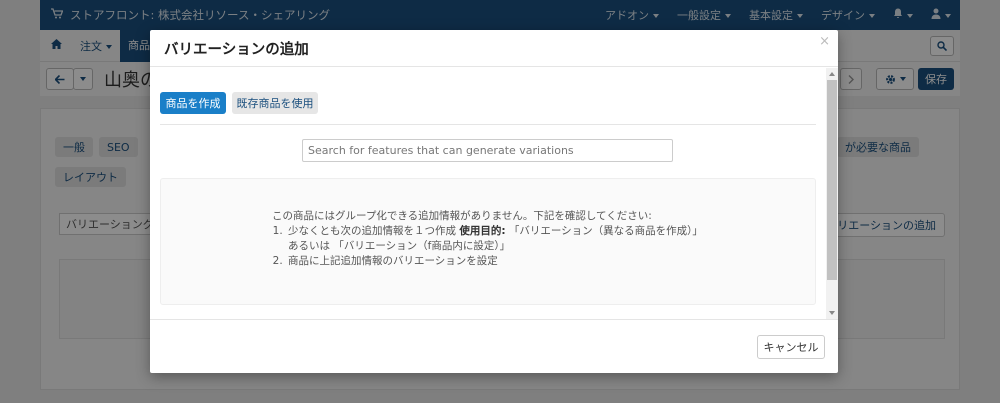  Describe the element at coordinates (193, 103) in the screenshot. I see `create-product-button: 商品を作成` at that location.